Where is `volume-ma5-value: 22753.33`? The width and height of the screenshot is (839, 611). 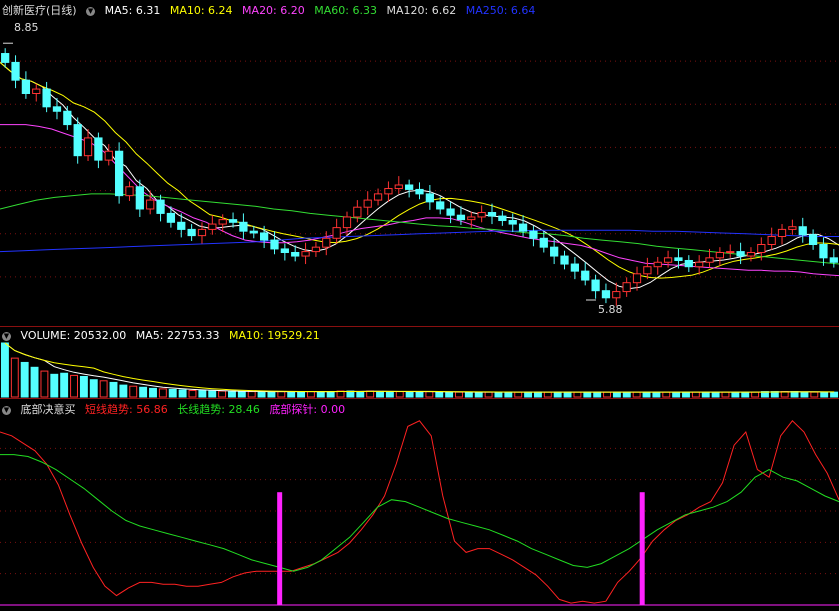
volume-ma5-value: 22753.33 is located at coordinates (193, 335).